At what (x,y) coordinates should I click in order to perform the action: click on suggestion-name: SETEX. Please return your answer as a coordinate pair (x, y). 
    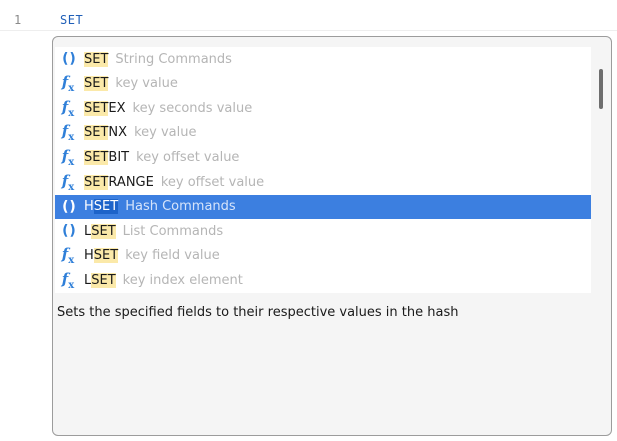
    Looking at the image, I should click on (105, 108).